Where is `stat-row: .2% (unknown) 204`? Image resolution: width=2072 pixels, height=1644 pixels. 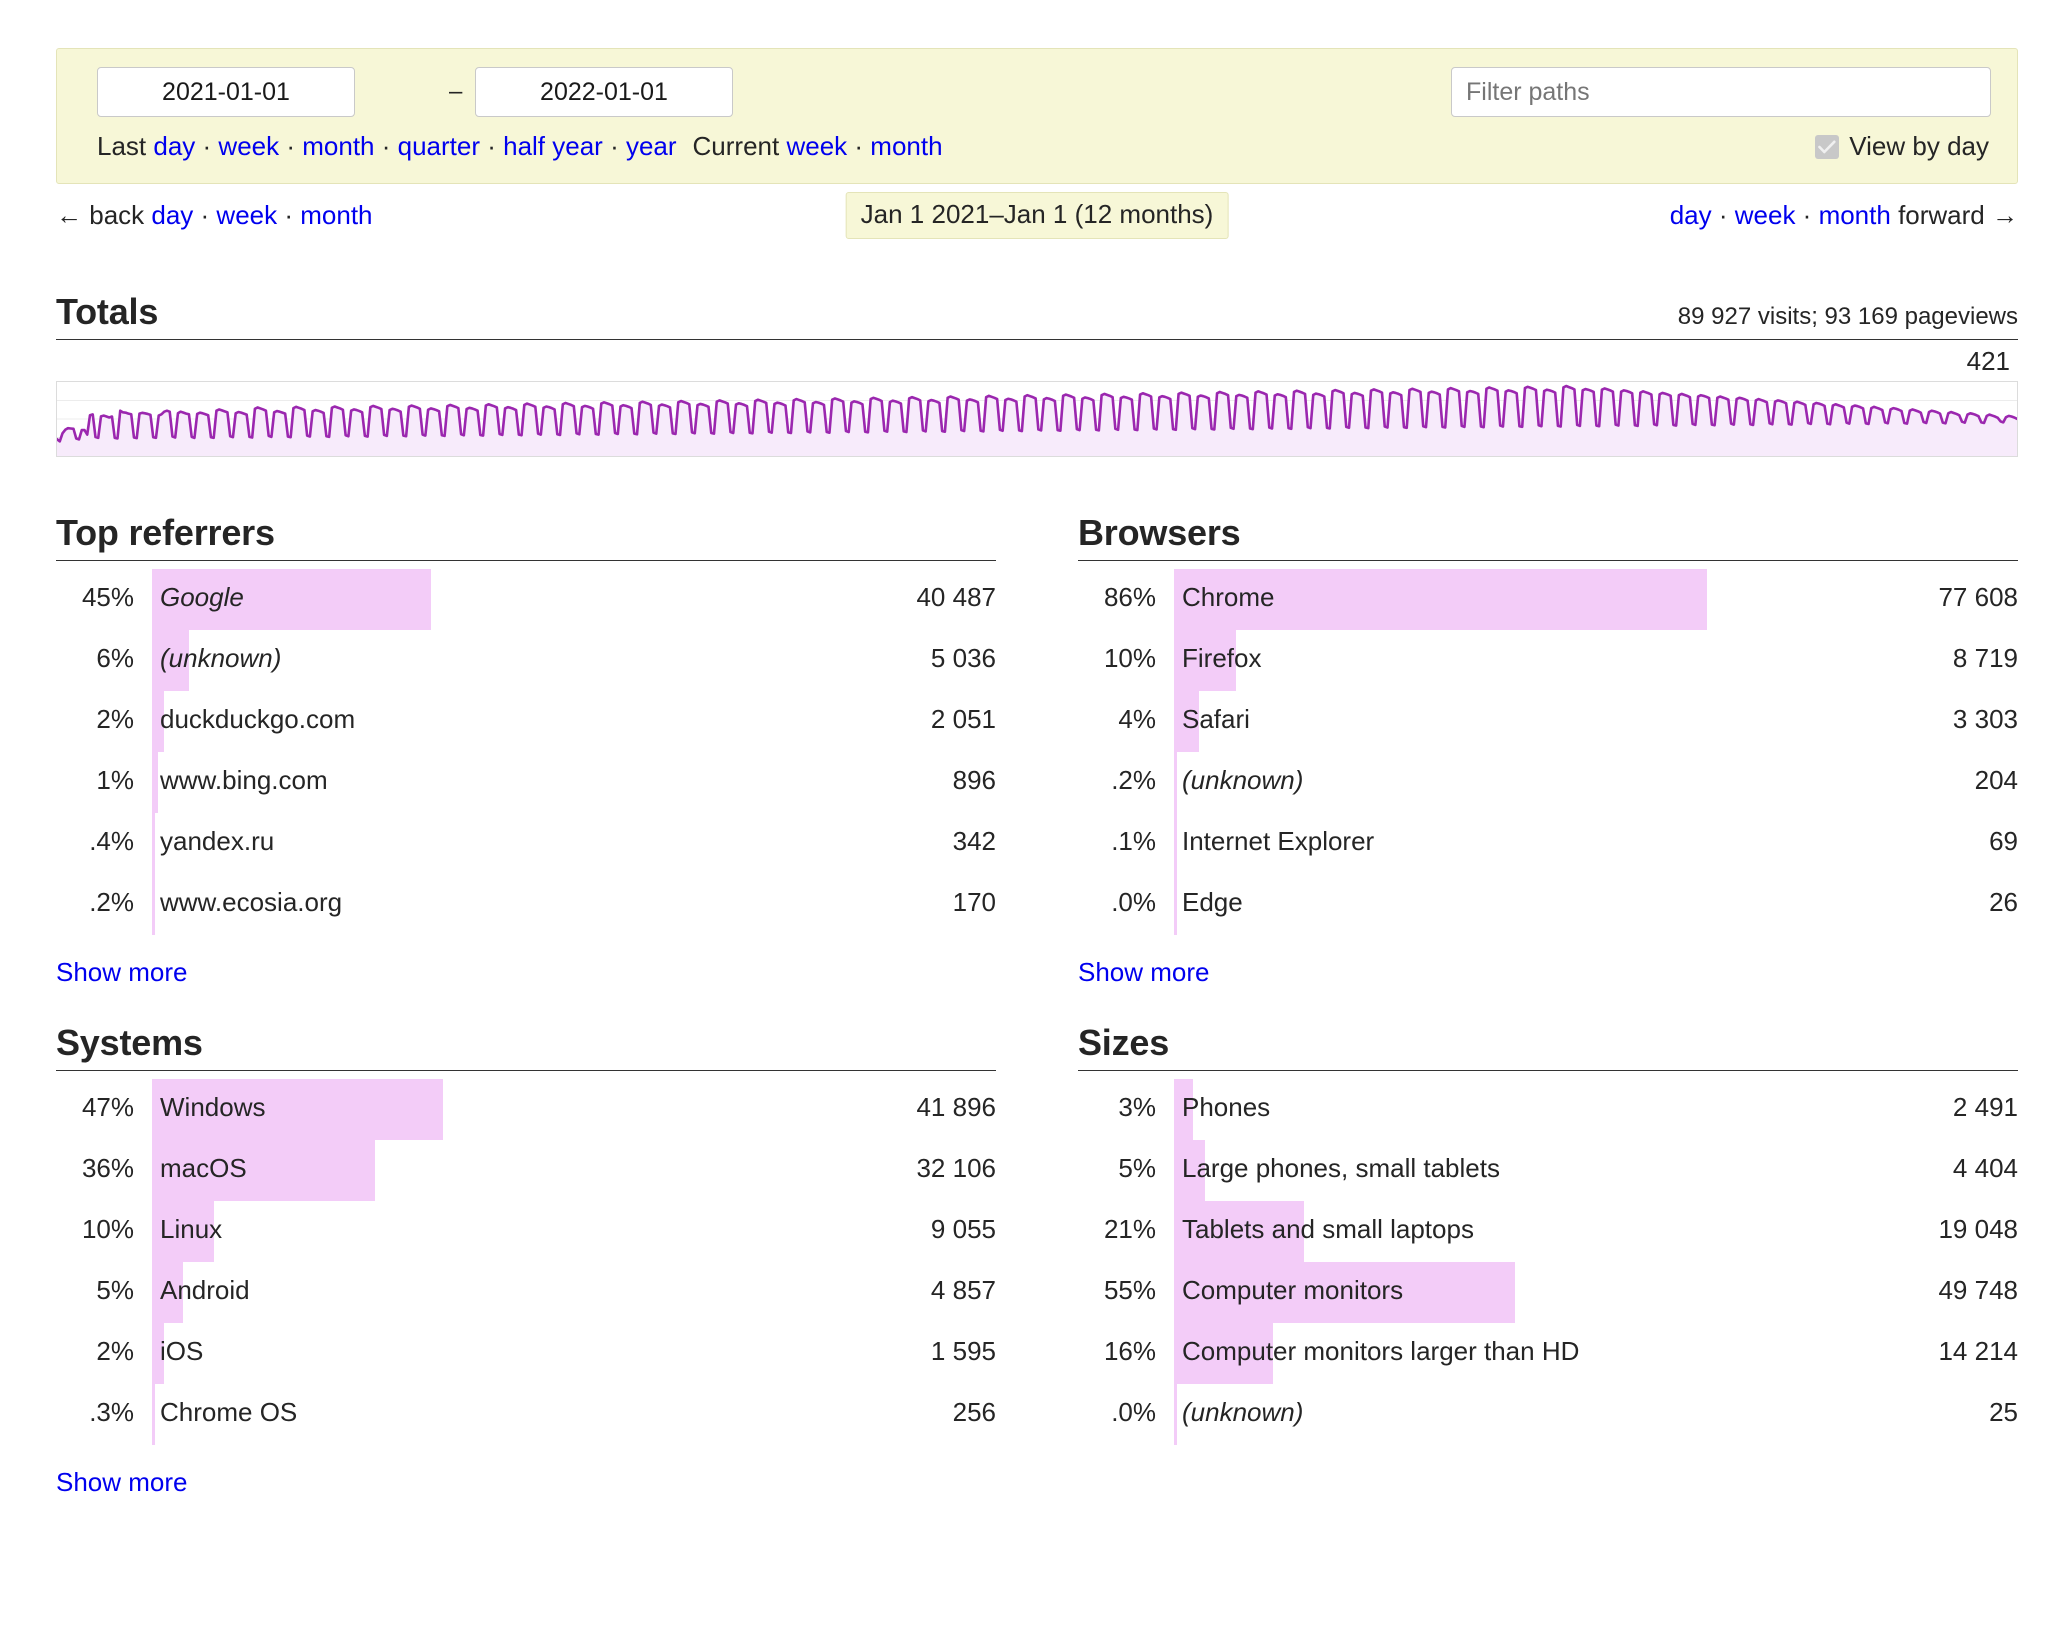 stat-row: .2% (unknown) 204 is located at coordinates (1548, 782).